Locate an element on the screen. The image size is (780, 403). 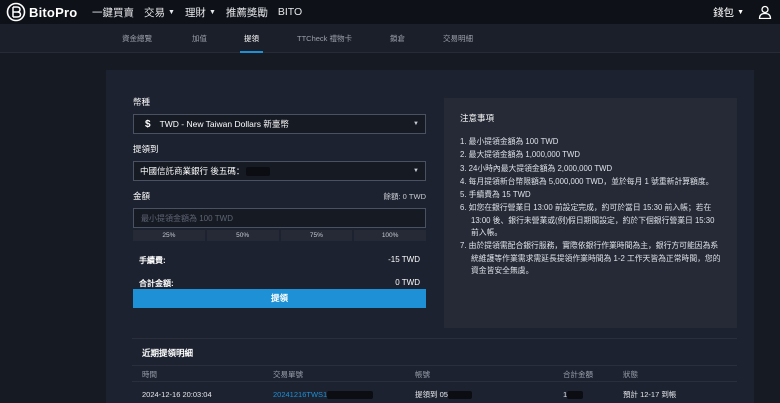
nav-item-bito: BITO is located at coordinates (290, 12).